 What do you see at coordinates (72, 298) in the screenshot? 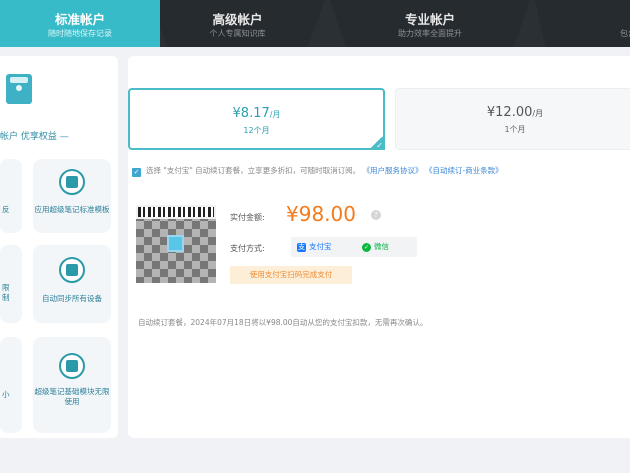
I see `feature-text: 自动同步所有设备` at bounding box center [72, 298].